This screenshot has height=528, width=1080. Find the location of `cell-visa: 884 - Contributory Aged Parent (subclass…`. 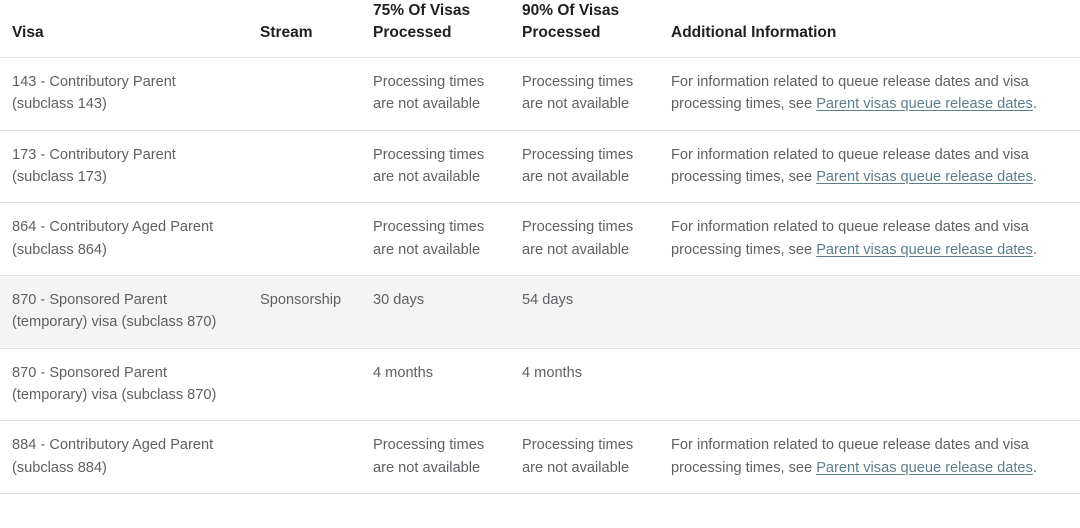

cell-visa: 884 - Contributory Aged Parent (subclass… is located at coordinates (125, 457).